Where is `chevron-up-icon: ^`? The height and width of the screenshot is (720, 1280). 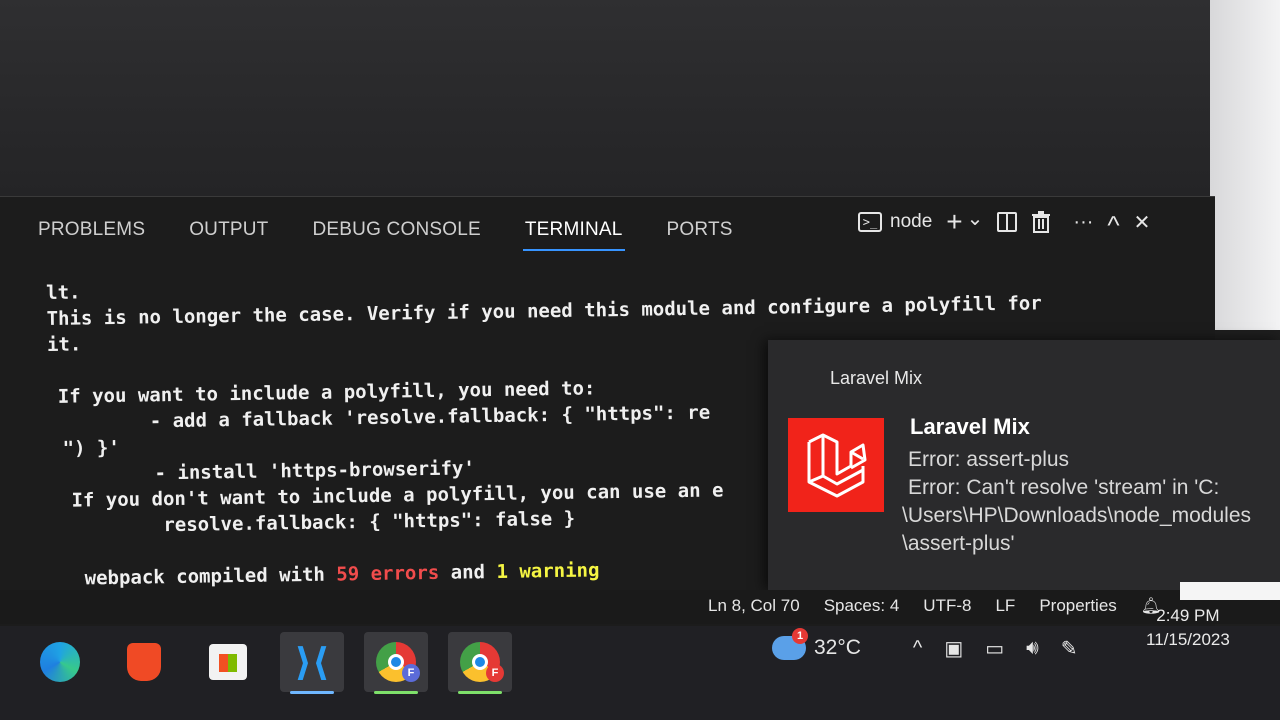
chevron-up-icon: ^ is located at coordinates (917, 648).